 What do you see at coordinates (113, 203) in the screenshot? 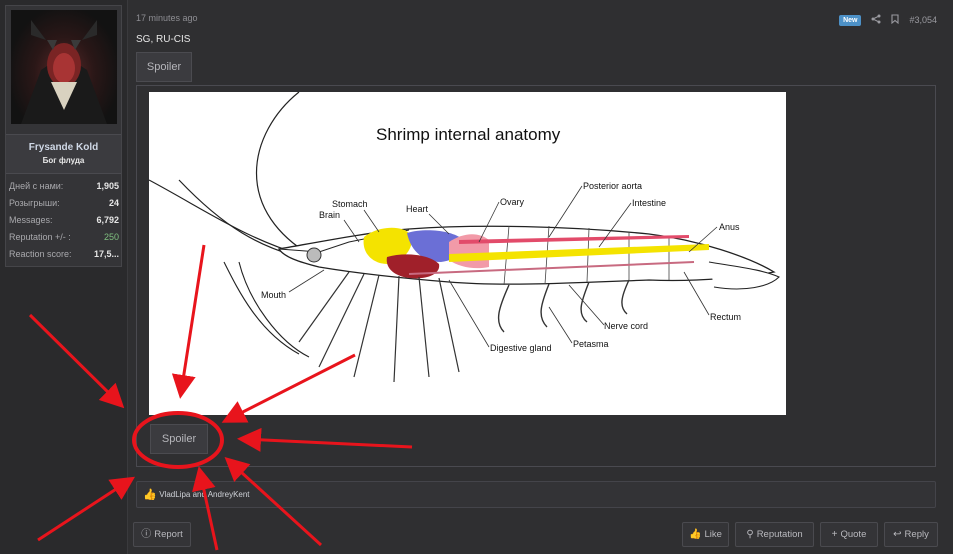
I see `stat-value: 24` at bounding box center [113, 203].